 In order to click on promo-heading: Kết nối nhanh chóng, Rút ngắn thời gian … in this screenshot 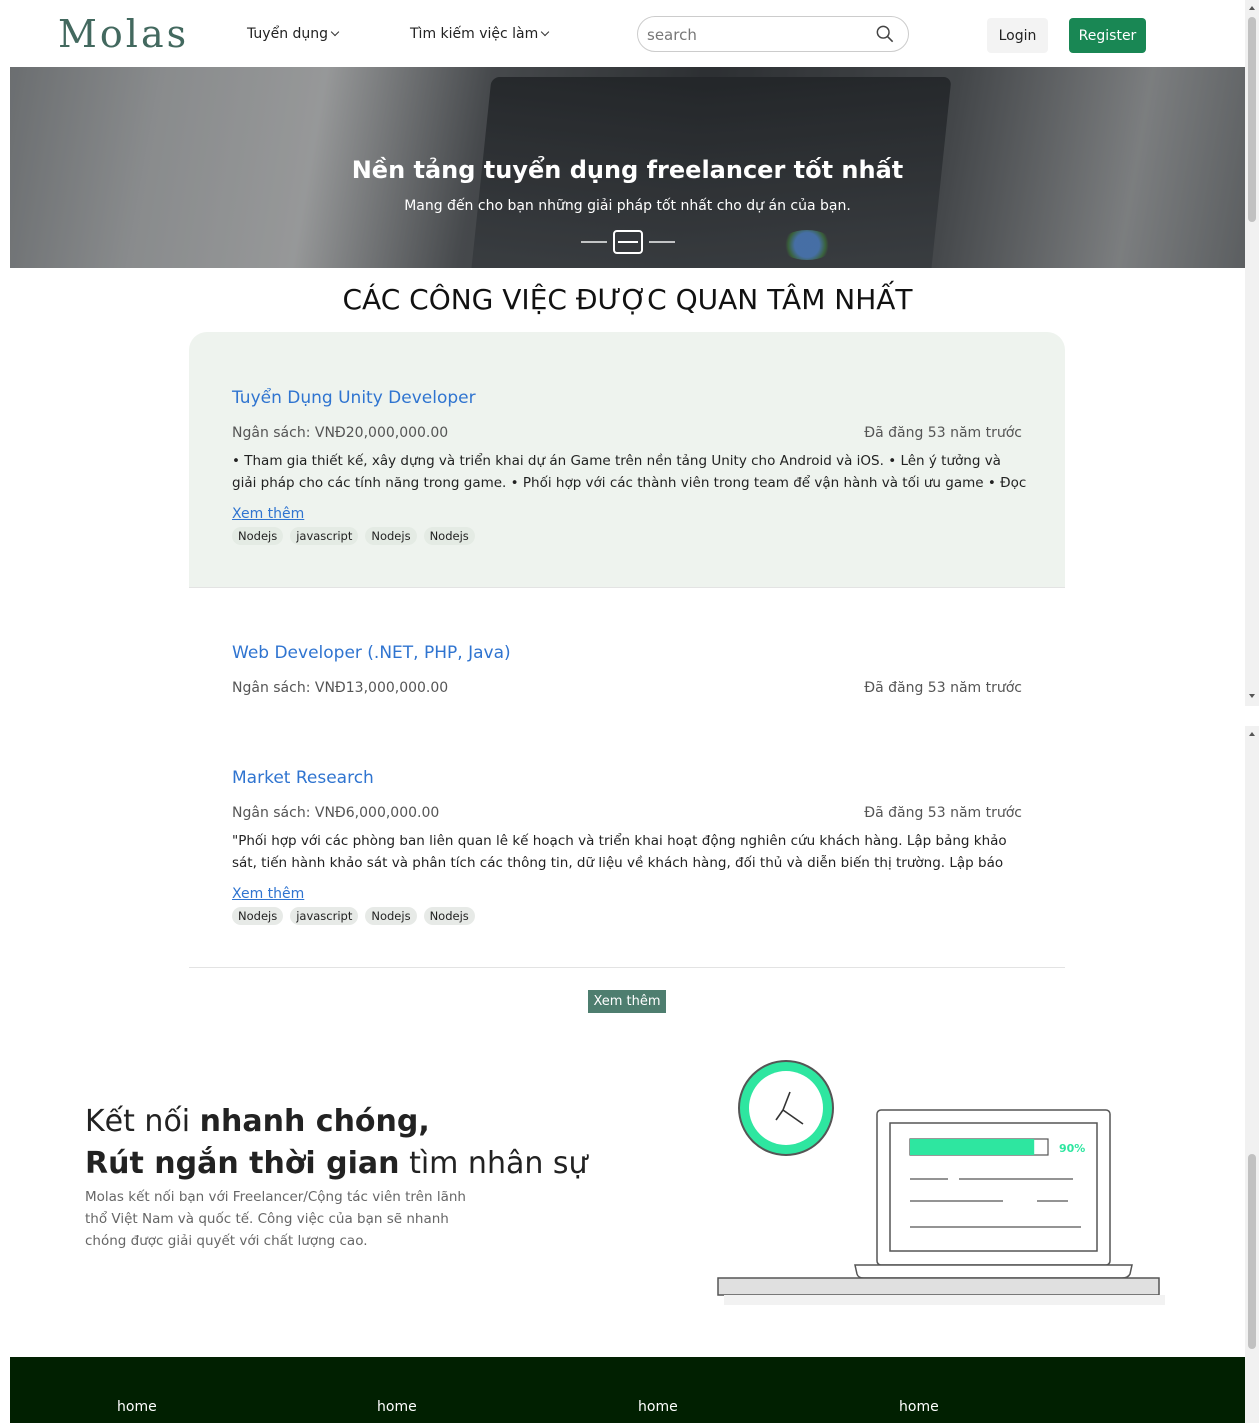, I will do `click(336, 1143)`.